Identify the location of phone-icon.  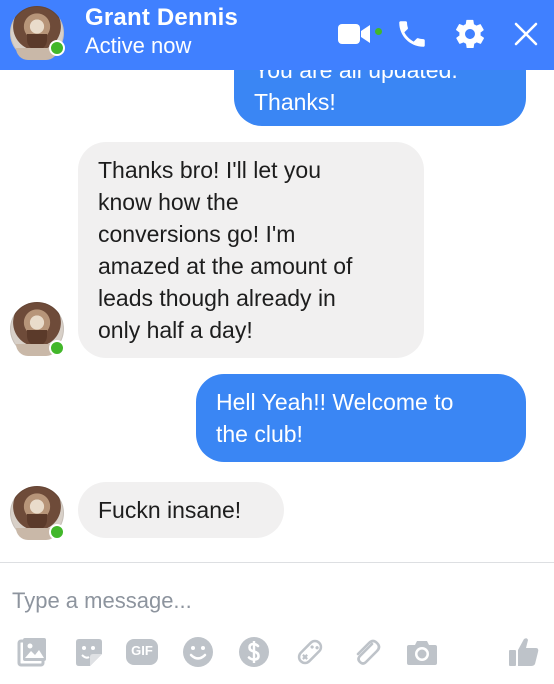
(412, 34).